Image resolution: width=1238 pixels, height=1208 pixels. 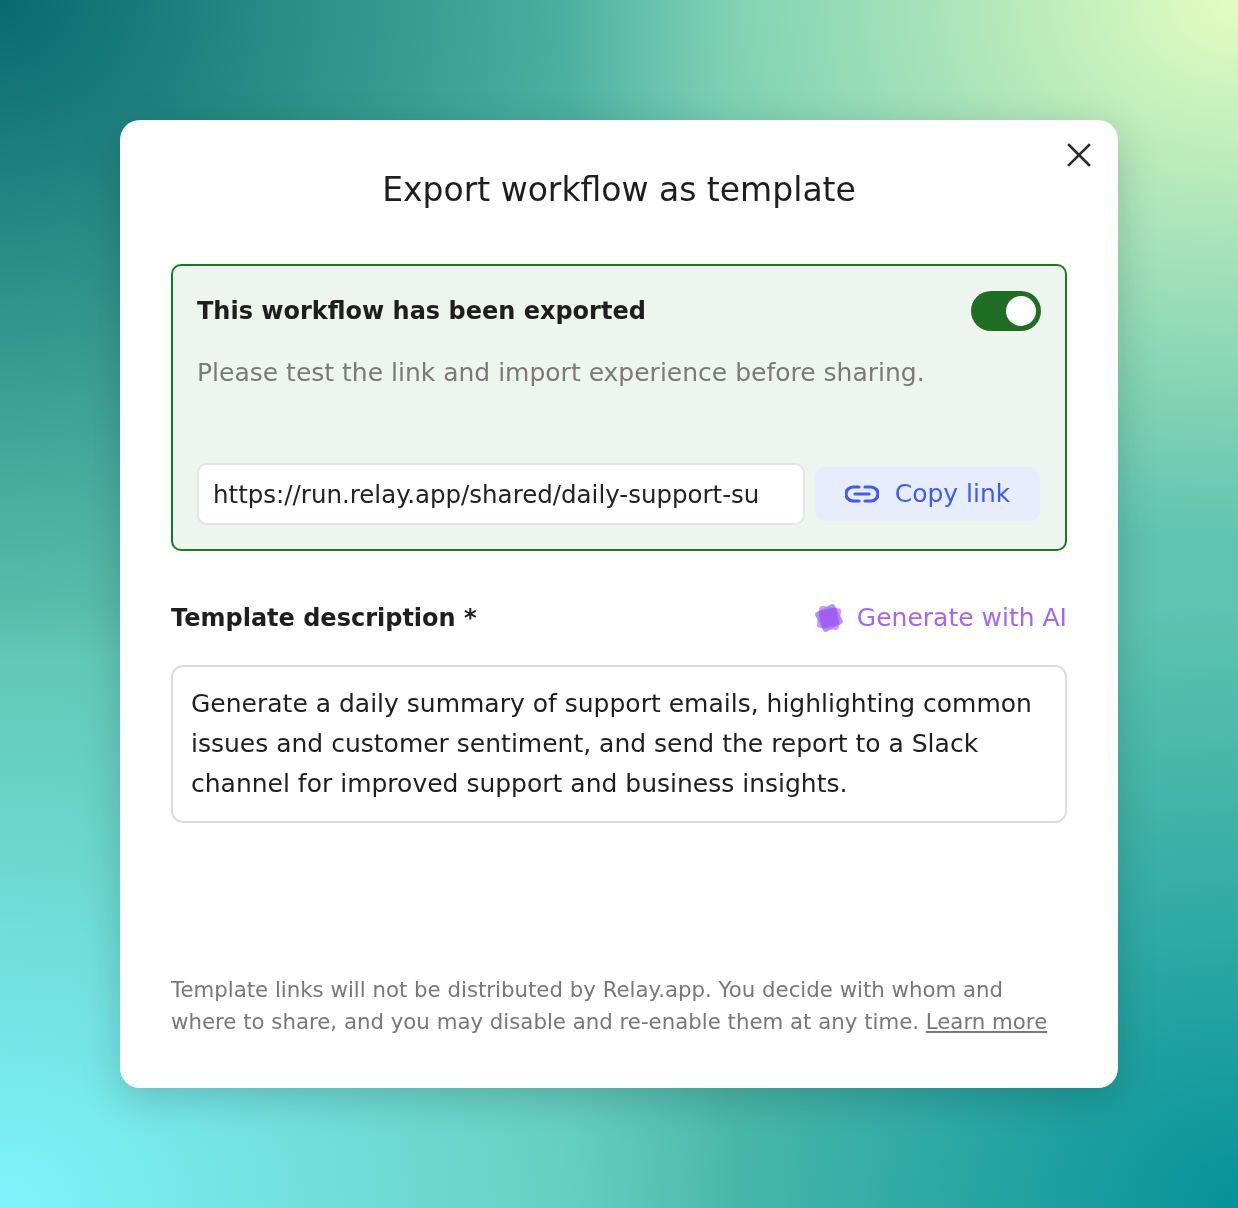 What do you see at coordinates (610, 1006) in the screenshot?
I see `footer-note: Template links will not be distributed by Relay.app. You decide with whom and where to share, and you may disable and re-enable them at any time. Learn more` at bounding box center [610, 1006].